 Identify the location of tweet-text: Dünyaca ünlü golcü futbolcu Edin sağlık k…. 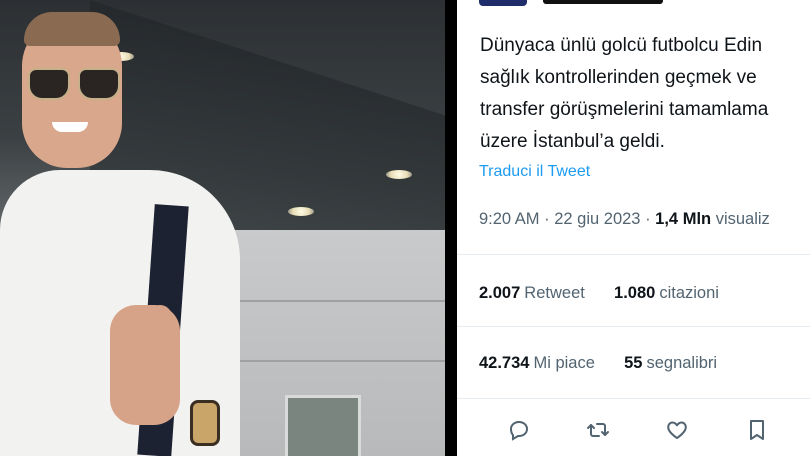
(645, 94).